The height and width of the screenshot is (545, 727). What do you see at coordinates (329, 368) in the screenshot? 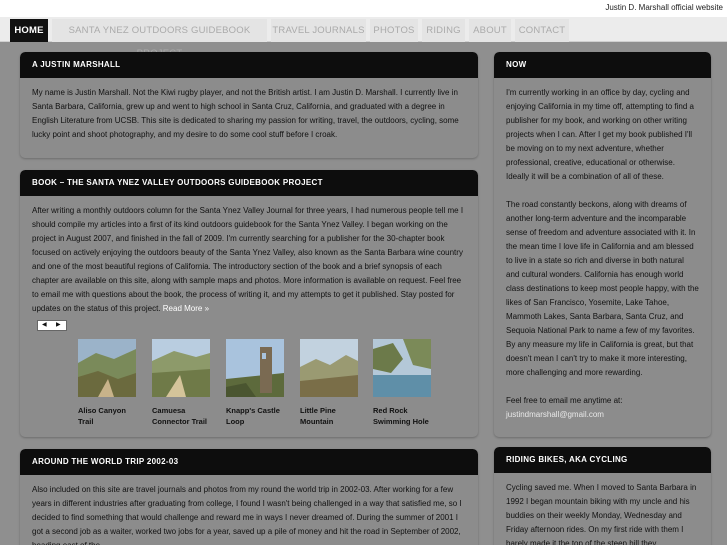
I see `little-pine-photo` at bounding box center [329, 368].